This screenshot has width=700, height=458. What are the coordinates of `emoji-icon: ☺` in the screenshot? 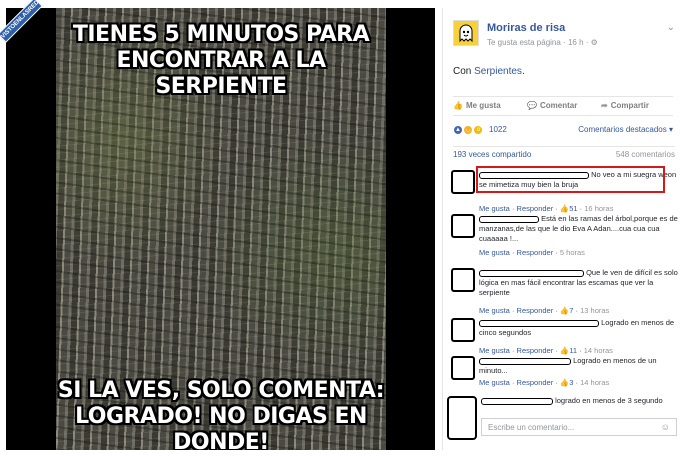 It's located at (665, 427).